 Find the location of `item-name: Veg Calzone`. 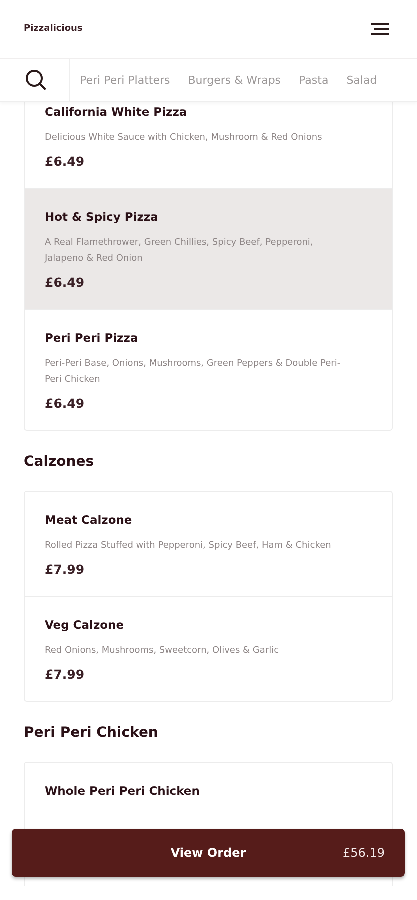

item-name: Veg Calzone is located at coordinates (85, 625).